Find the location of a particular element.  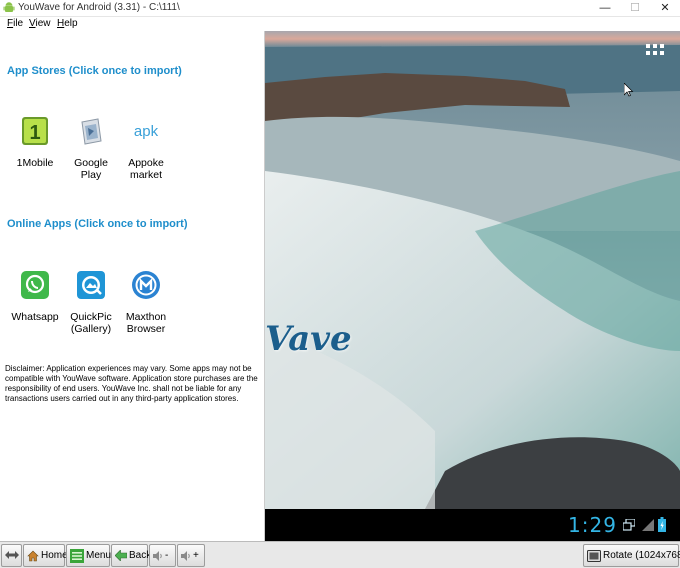

rotate-button: Rotate (1024x768) is located at coordinates (631, 555).